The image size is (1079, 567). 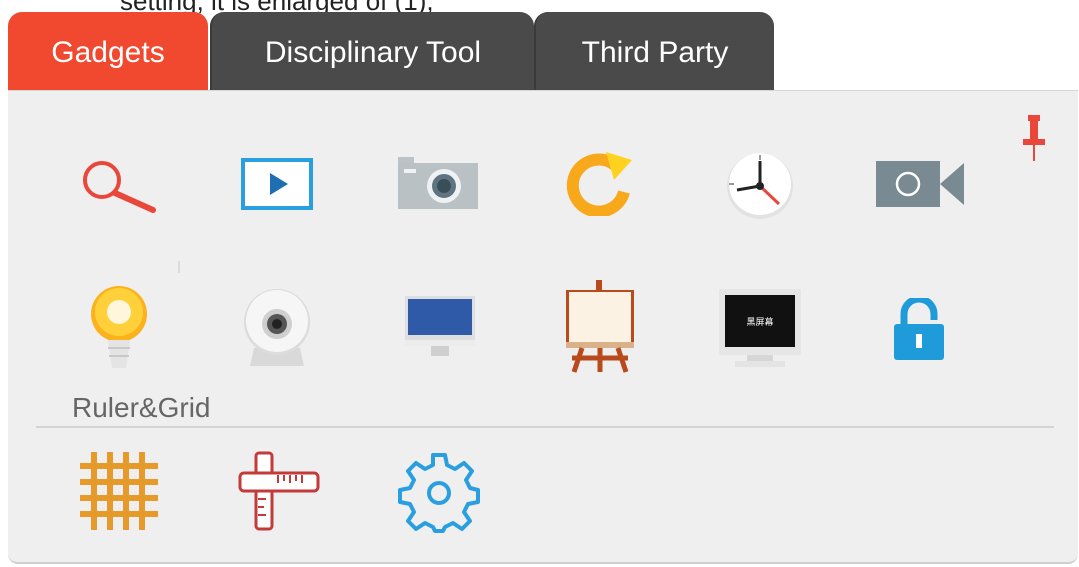 I want to click on easel-icon, so click(x=600, y=327).